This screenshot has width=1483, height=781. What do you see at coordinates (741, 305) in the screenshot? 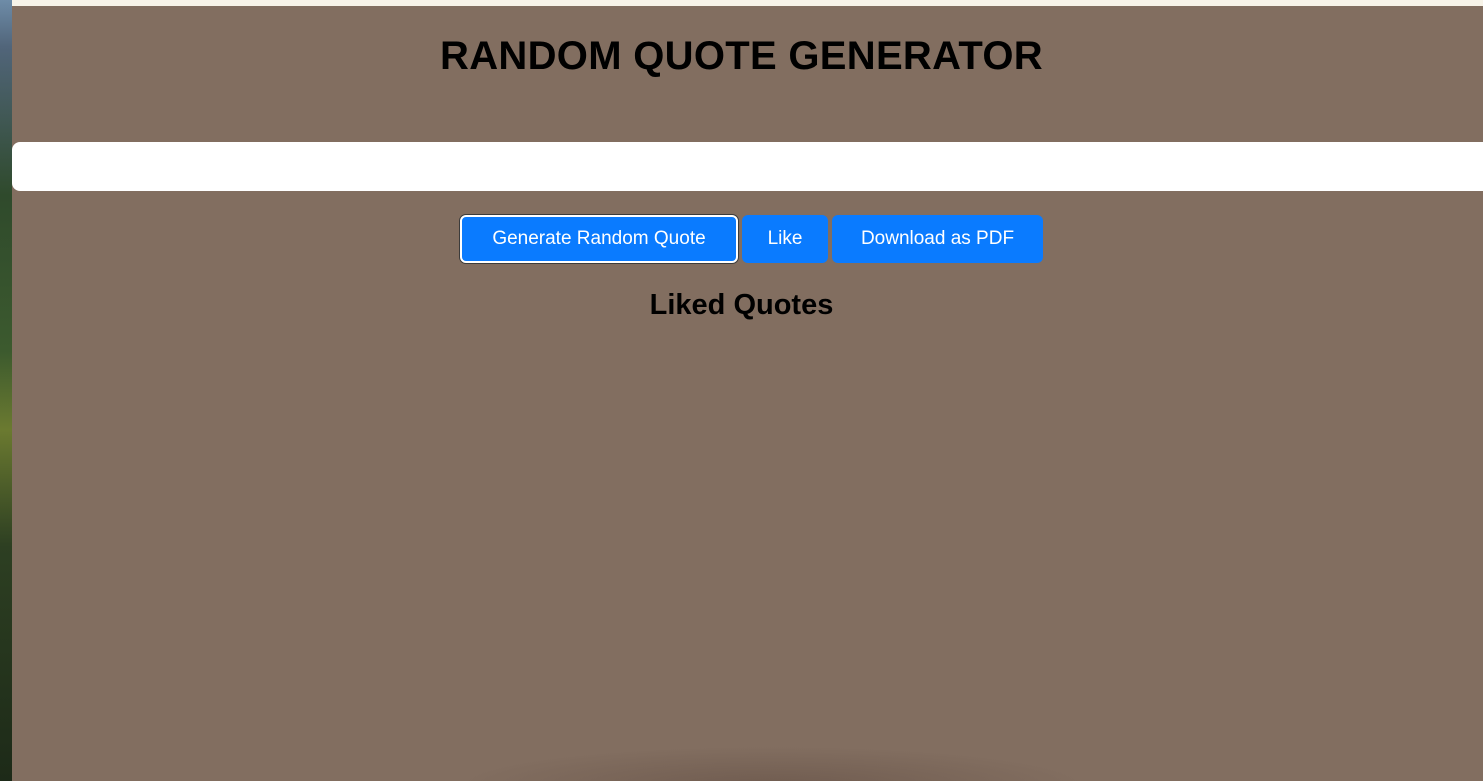
I see `liked-quotes-heading: Liked Quotes` at bounding box center [741, 305].